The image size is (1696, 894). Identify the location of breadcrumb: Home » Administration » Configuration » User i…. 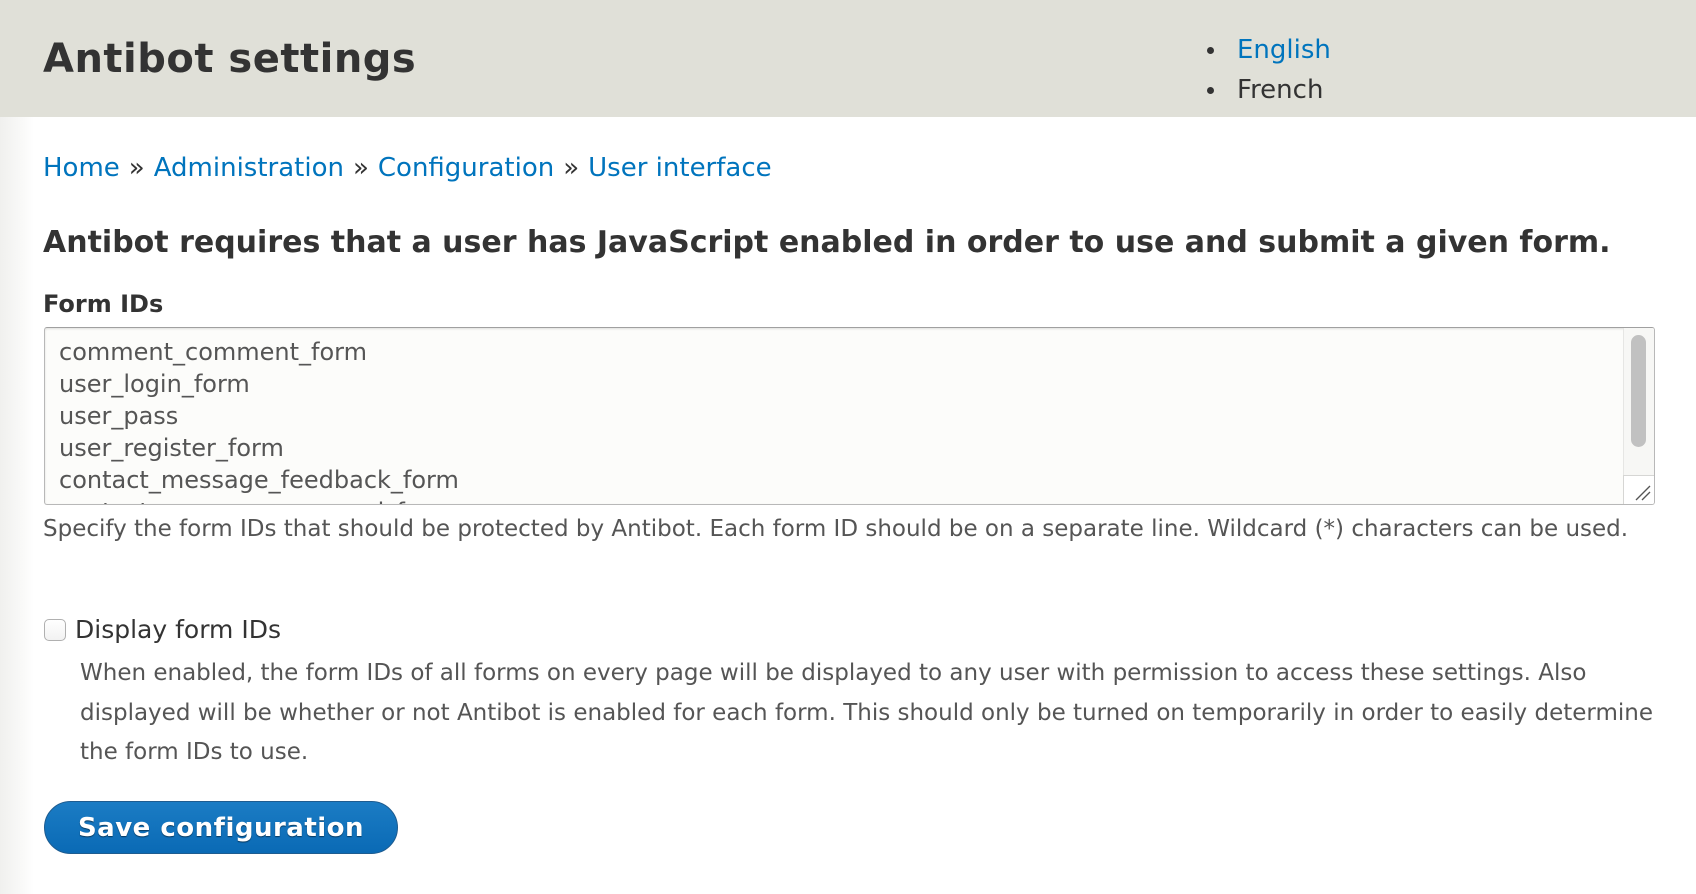
(407, 168).